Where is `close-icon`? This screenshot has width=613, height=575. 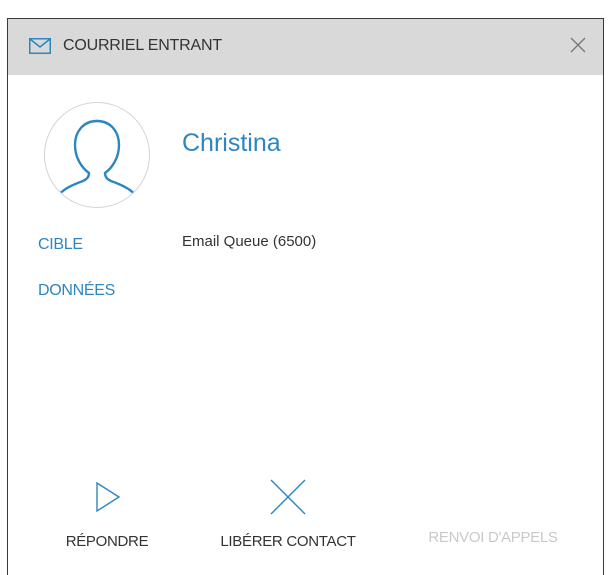
close-icon is located at coordinates (578, 45).